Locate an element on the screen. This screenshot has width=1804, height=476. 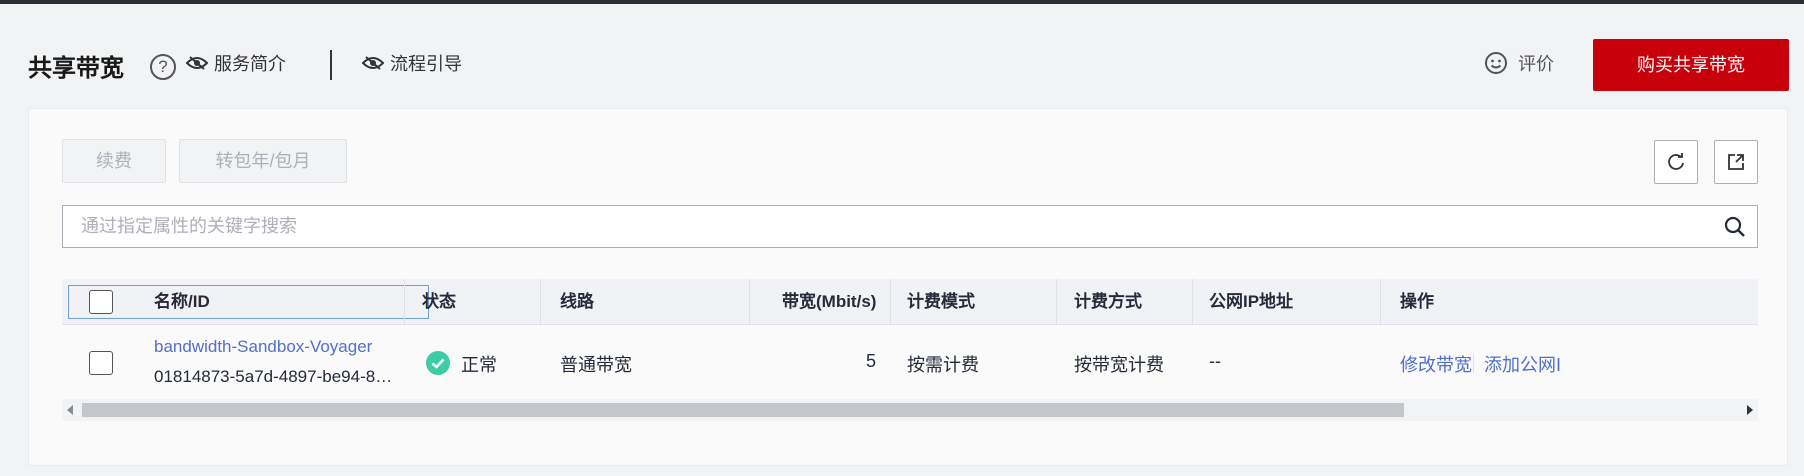
select-all-checkbox is located at coordinates (101, 302).